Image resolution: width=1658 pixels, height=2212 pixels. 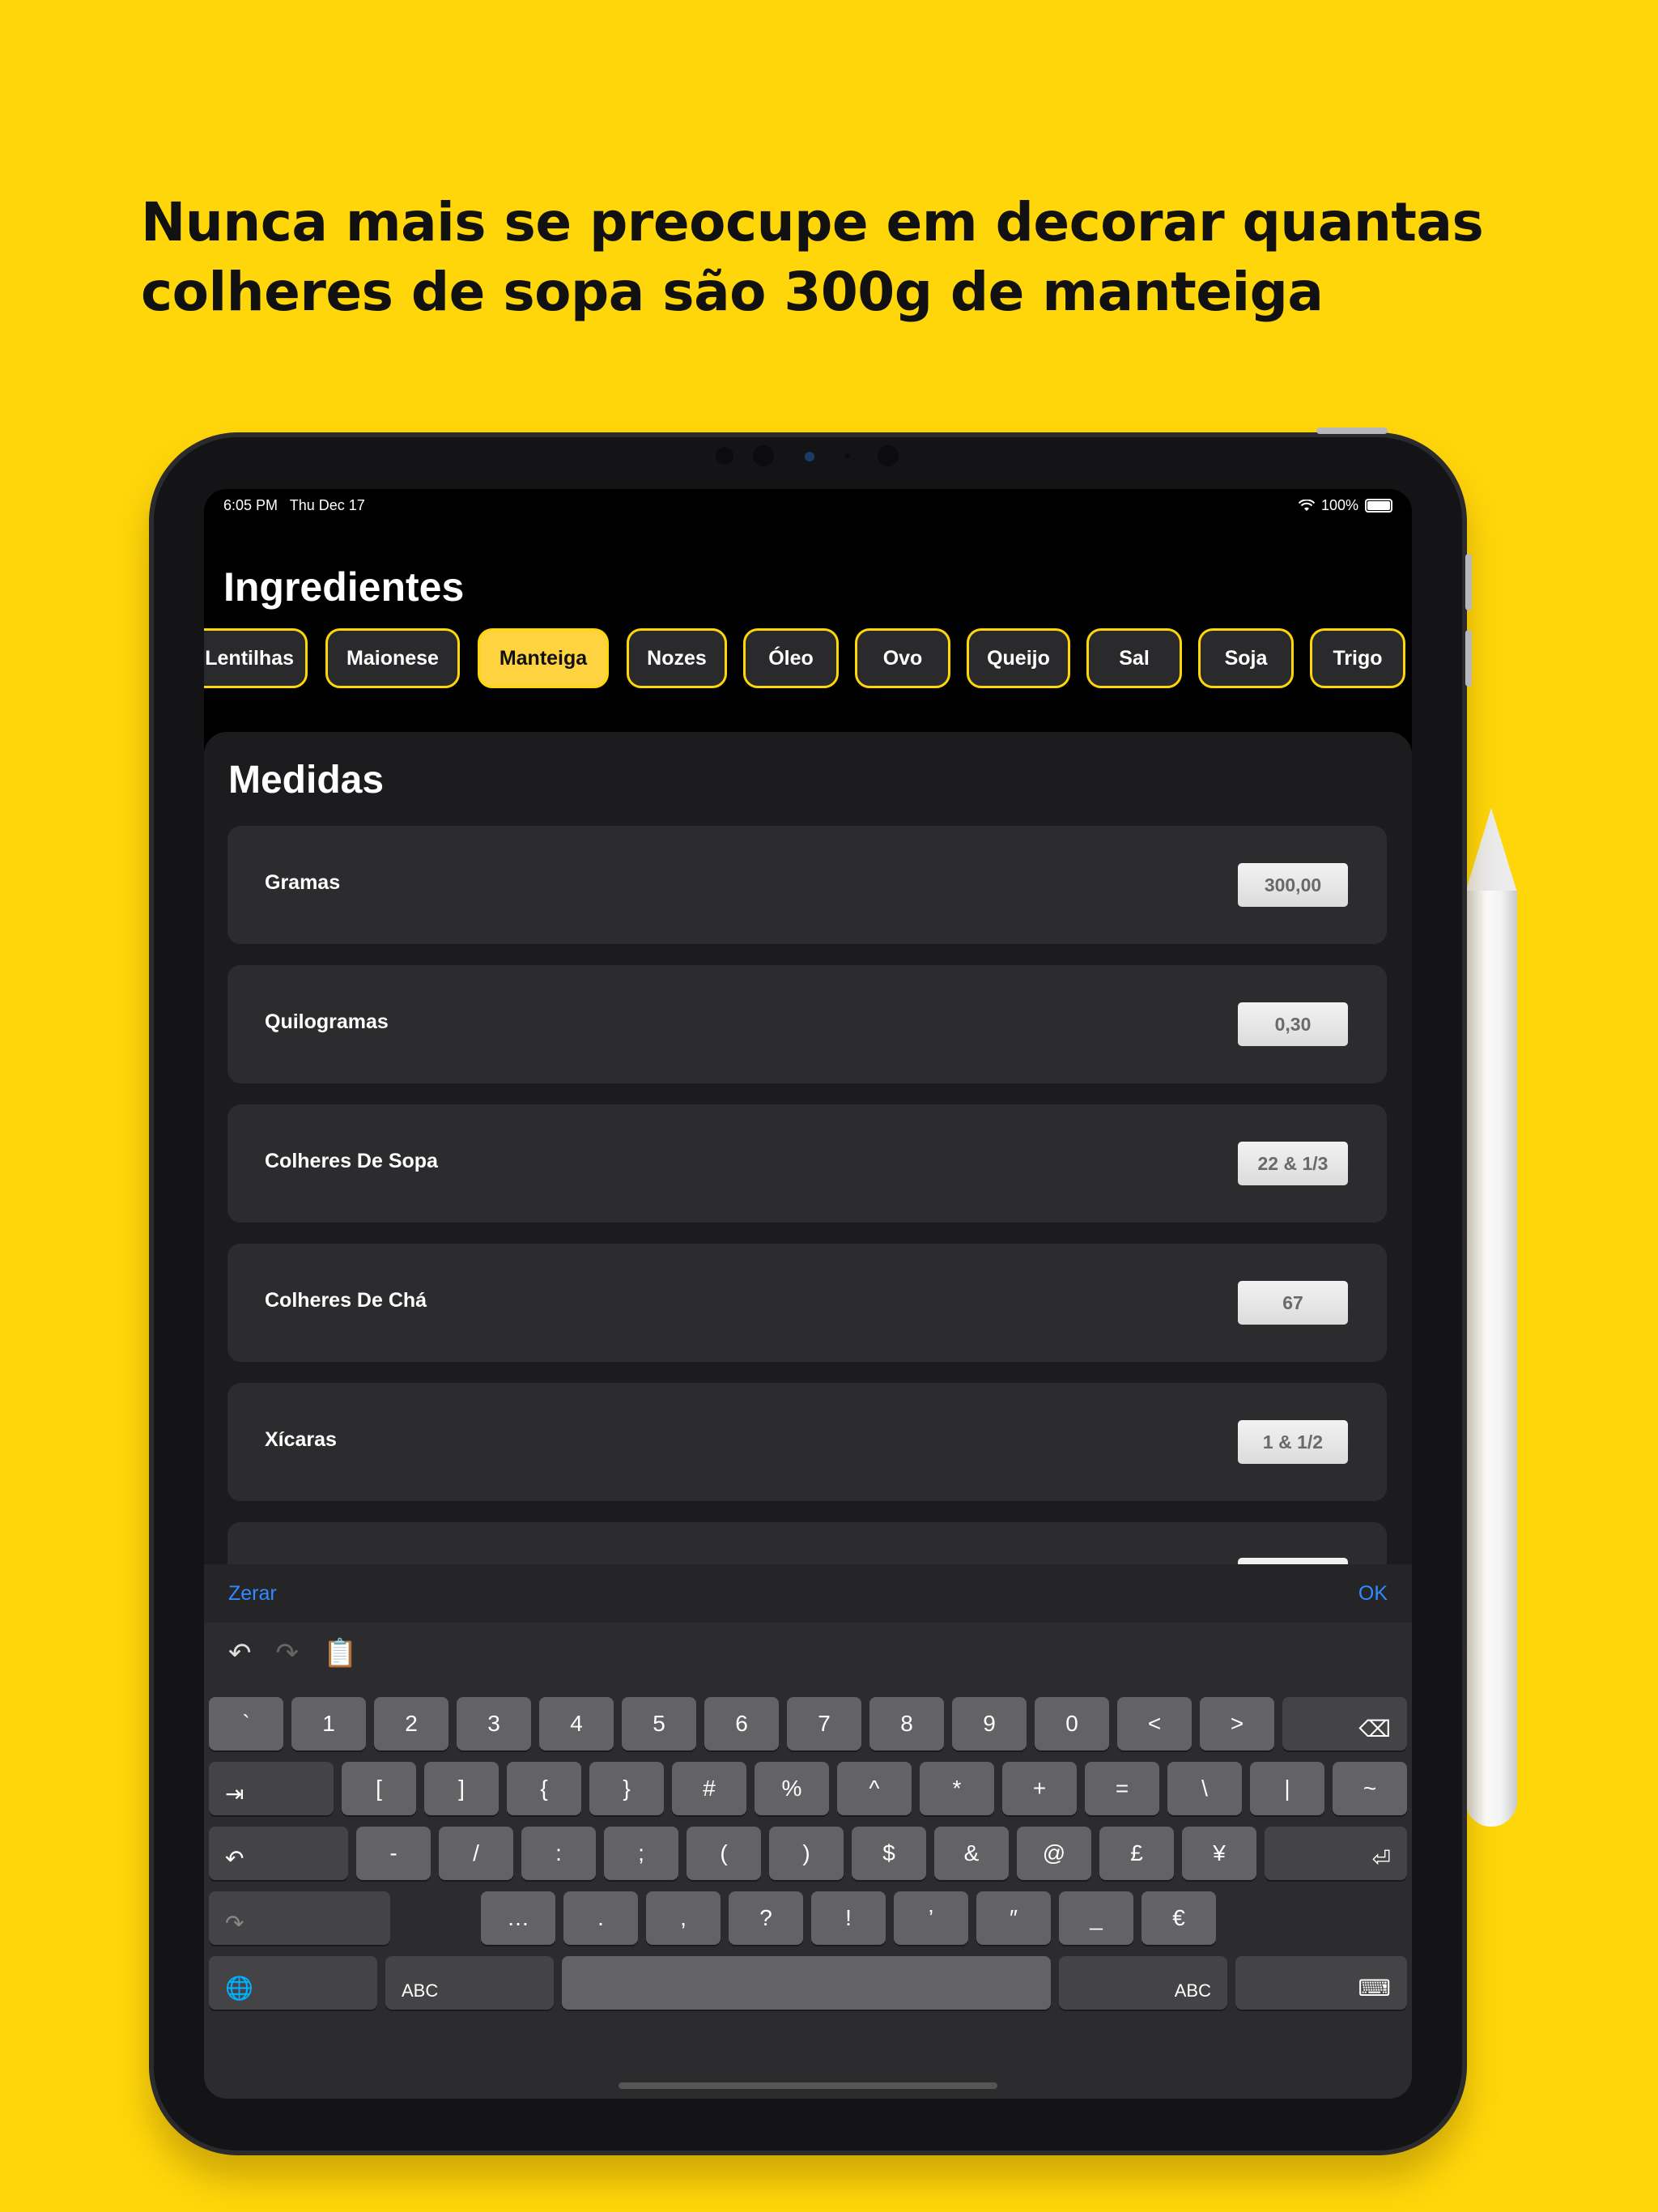 What do you see at coordinates (1344, 1724) in the screenshot?
I see `delete-key: ⌫` at bounding box center [1344, 1724].